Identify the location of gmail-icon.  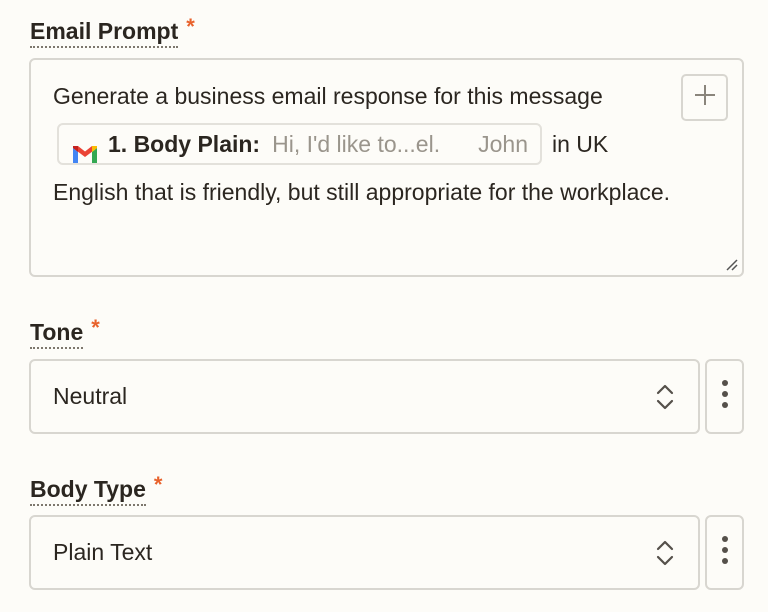
(85, 148).